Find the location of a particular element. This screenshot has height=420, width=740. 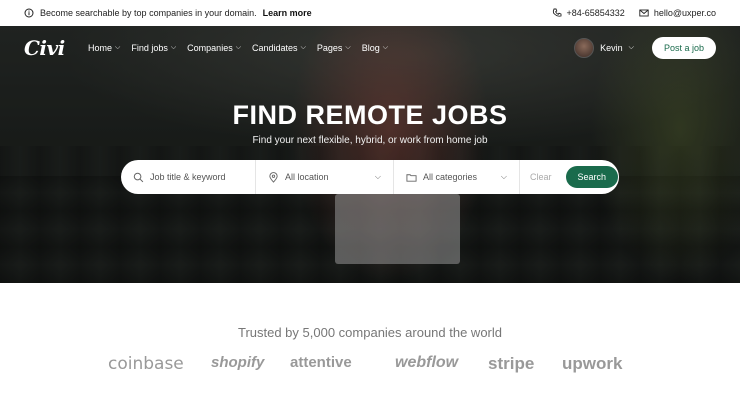

learn-more-link: Learn more is located at coordinates (287, 13).